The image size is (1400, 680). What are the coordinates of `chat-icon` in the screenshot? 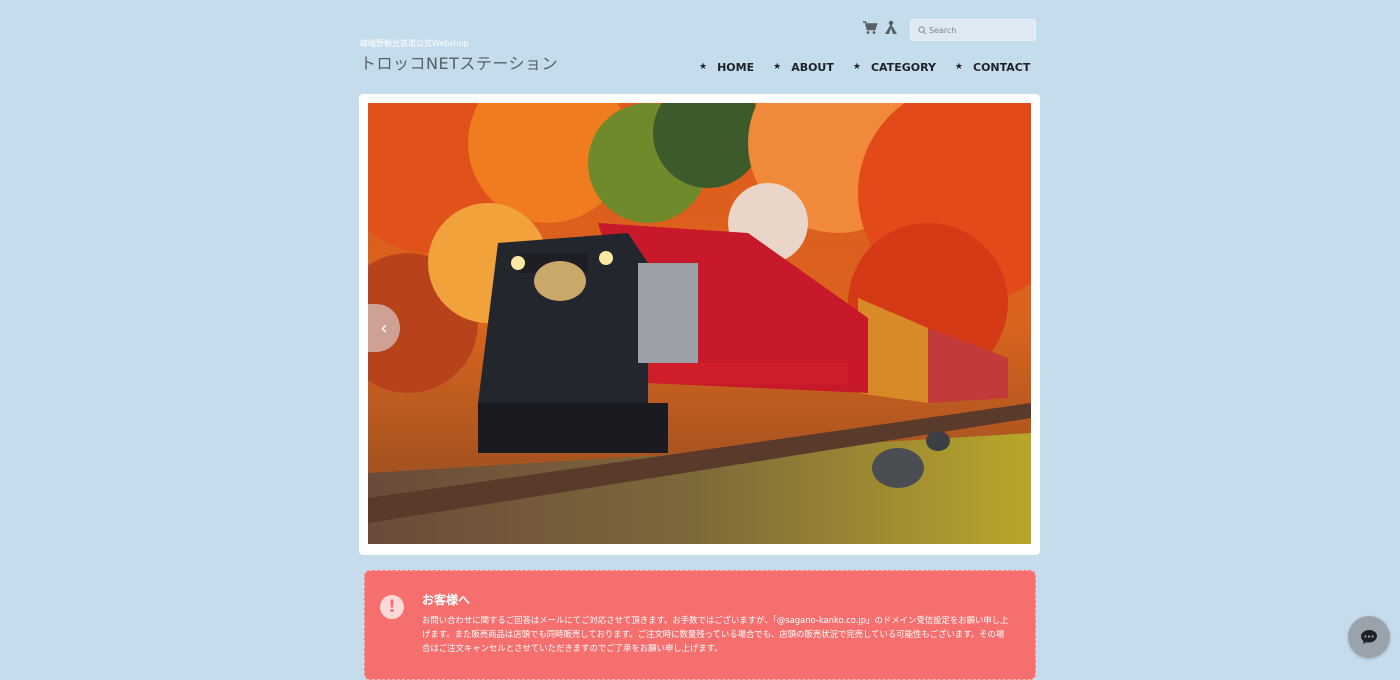 It's located at (1369, 637).